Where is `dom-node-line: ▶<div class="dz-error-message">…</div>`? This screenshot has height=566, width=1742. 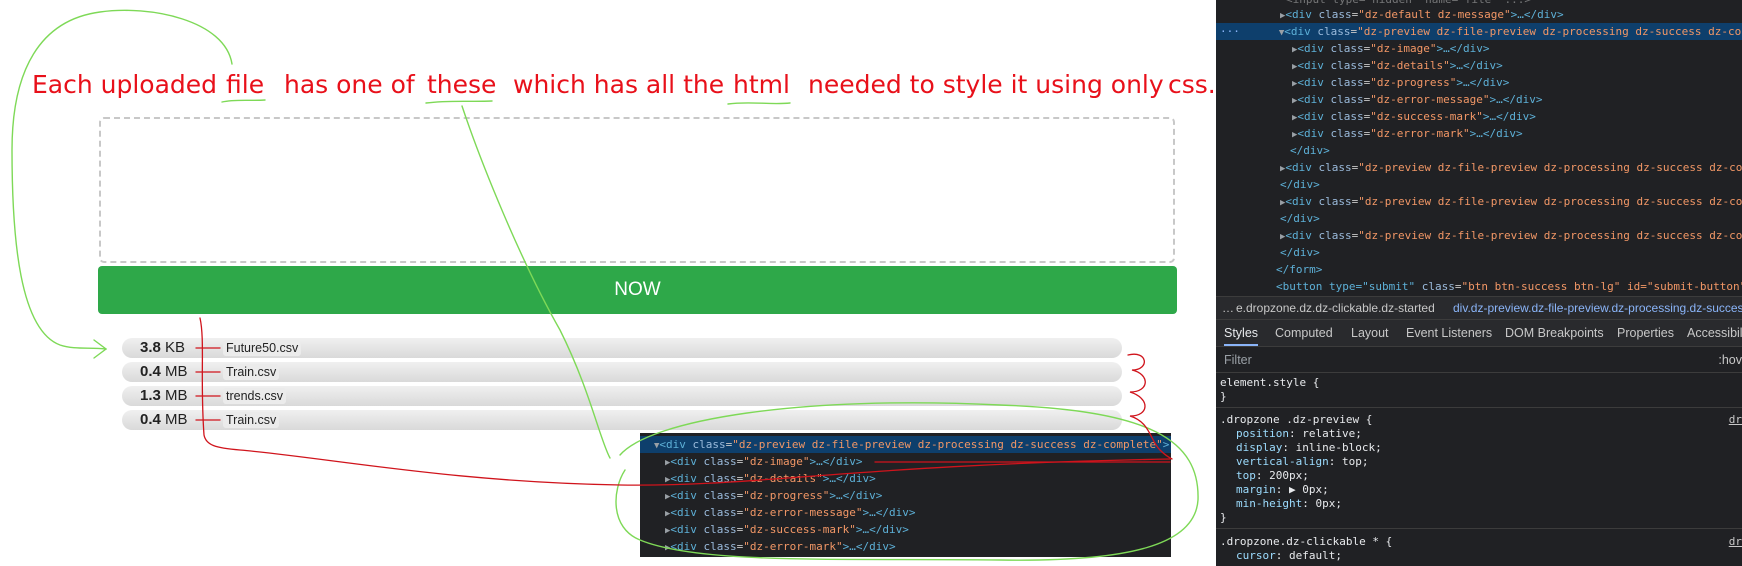
dom-node-line: ▶<div class="dz-error-message">…</div> is located at coordinates (1479, 99).